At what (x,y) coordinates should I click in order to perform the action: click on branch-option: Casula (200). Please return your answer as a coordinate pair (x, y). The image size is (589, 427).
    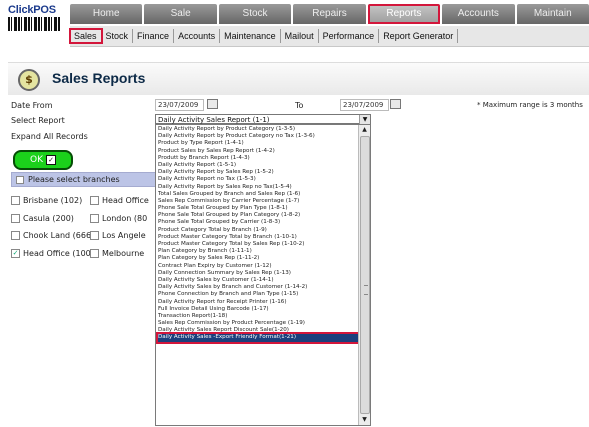
    Looking at the image, I should click on (42, 218).